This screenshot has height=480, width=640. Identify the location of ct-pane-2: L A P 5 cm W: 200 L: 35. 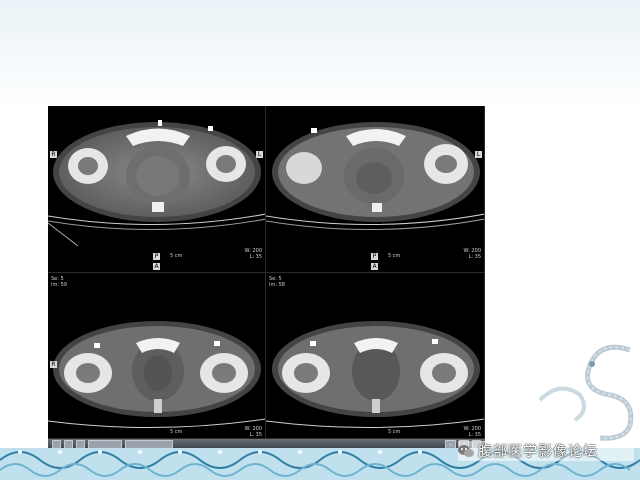
(375, 189).